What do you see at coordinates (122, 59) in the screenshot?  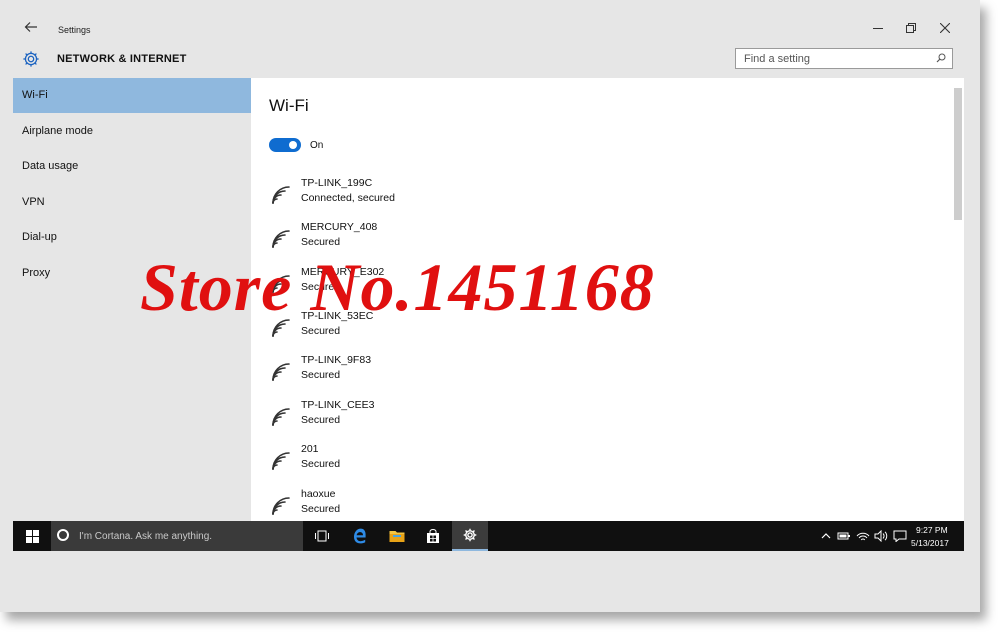 I see `section-title: NETWORK & INTERNET` at bounding box center [122, 59].